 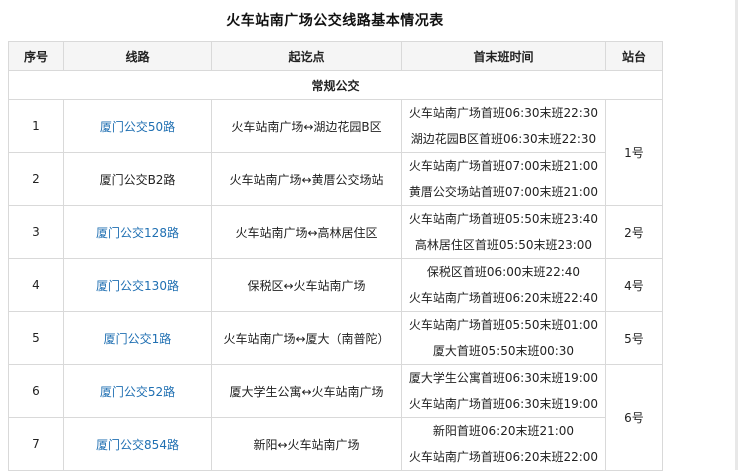 I want to click on col-header-times: 首末班时间, so click(x=503, y=56).